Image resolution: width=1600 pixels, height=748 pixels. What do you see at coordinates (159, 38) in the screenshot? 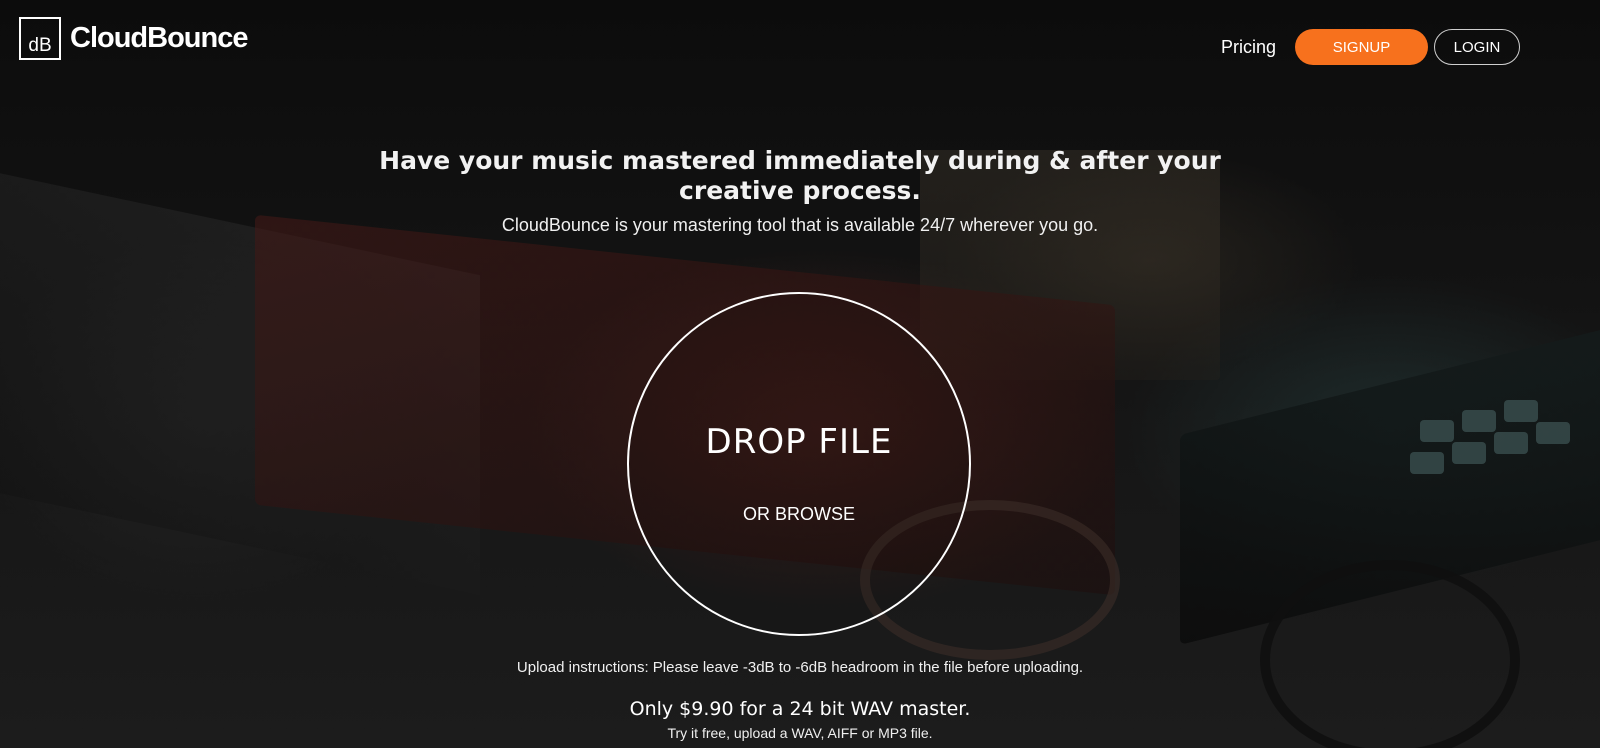
I see `logo-text: CloudBounce` at bounding box center [159, 38].